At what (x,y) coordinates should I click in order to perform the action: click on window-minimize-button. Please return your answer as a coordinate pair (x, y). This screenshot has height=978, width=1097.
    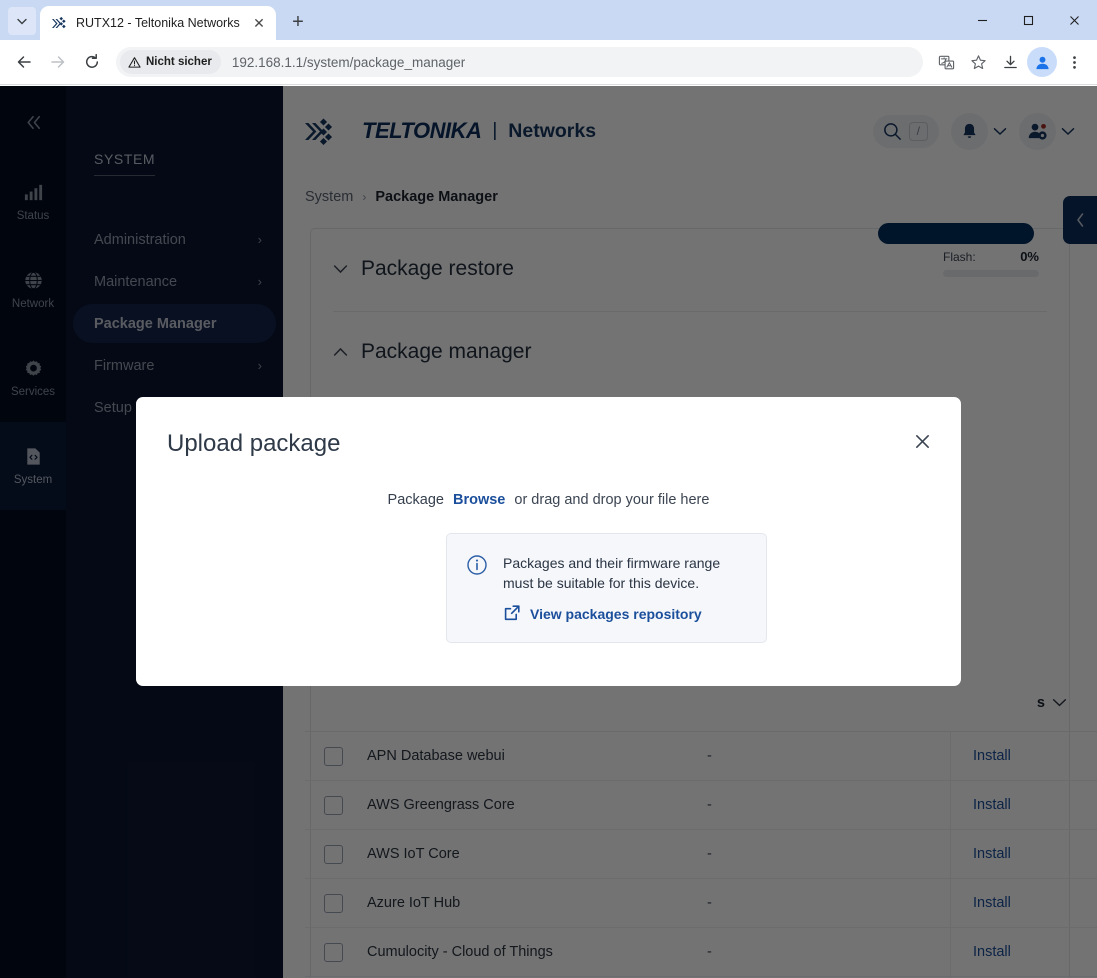
    Looking at the image, I should click on (982, 20).